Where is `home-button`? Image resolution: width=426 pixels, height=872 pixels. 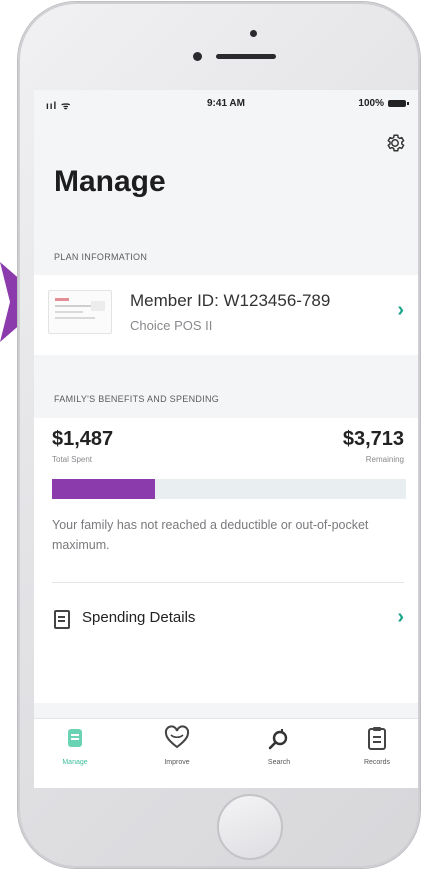 home-button is located at coordinates (250, 827).